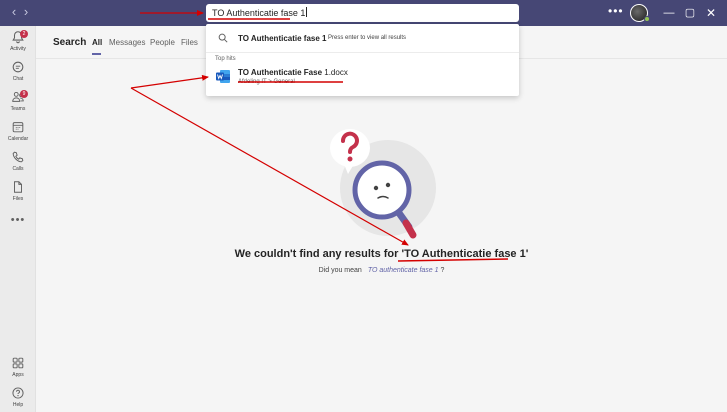  I want to click on appbar-item-help: Help, so click(18, 399).